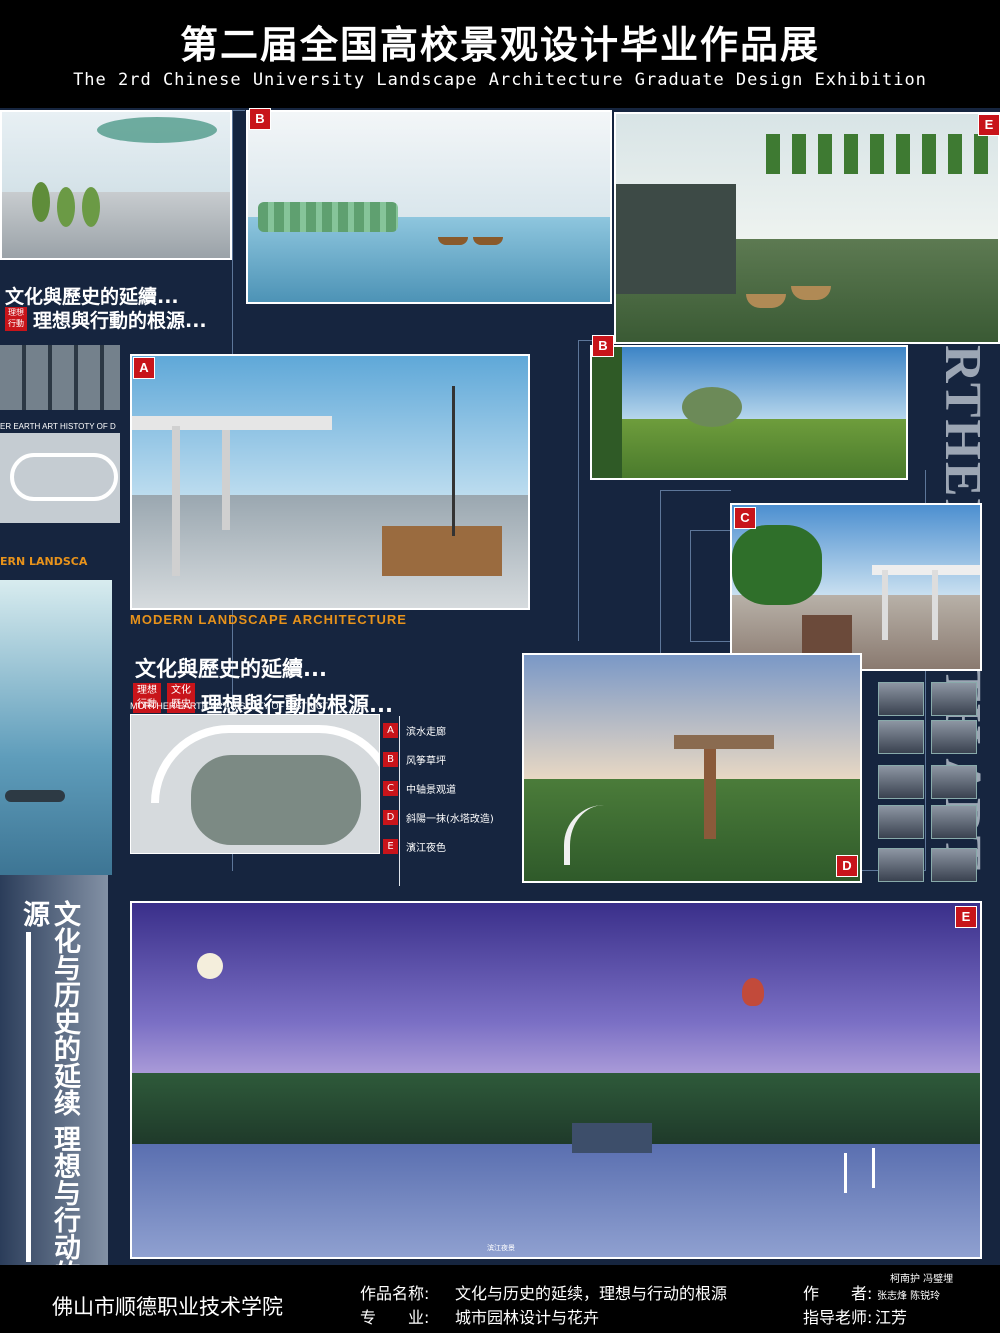 This screenshot has width=1000, height=1333. Describe the element at coordinates (260, 119) in the screenshot. I see `photo-tag-b-top: B` at that location.